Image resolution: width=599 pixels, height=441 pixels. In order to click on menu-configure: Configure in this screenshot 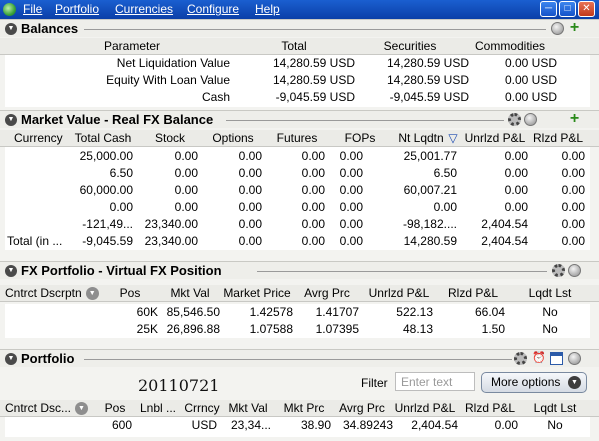, I will do `click(213, 9)`.